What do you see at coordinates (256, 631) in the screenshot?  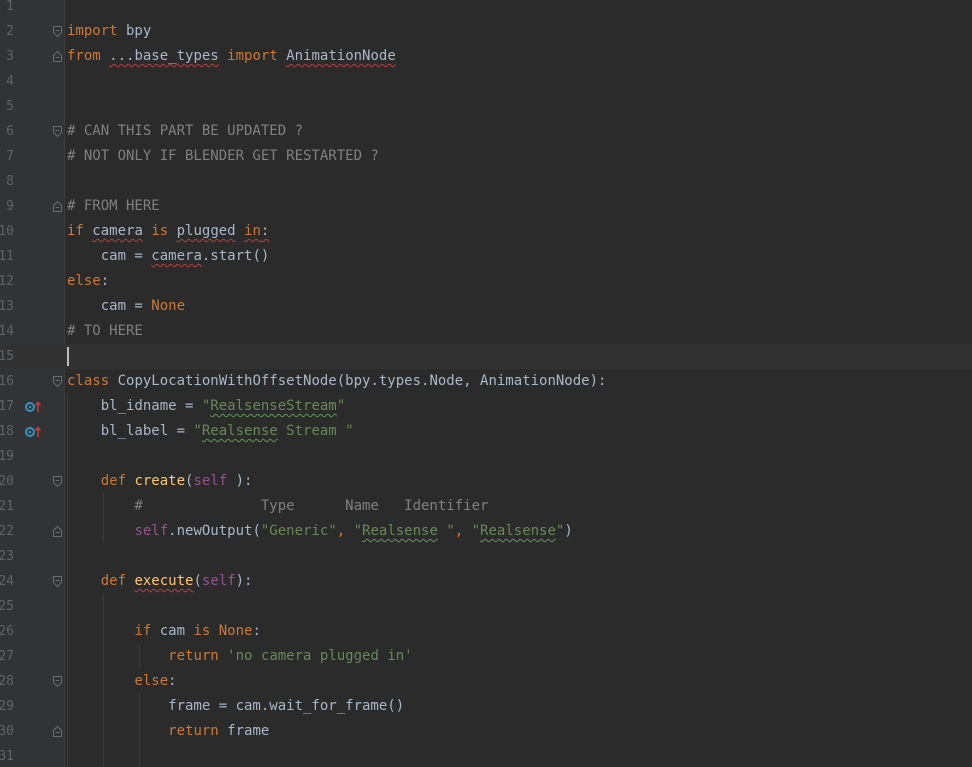 I see `code-token: :` at bounding box center [256, 631].